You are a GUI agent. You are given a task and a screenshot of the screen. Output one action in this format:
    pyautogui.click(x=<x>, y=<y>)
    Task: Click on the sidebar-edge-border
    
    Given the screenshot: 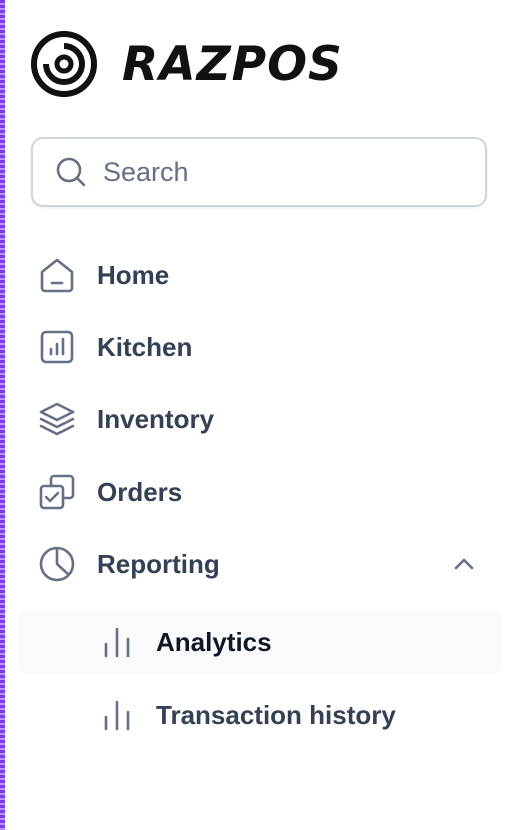 What is the action you would take?
    pyautogui.click(x=2, y=415)
    